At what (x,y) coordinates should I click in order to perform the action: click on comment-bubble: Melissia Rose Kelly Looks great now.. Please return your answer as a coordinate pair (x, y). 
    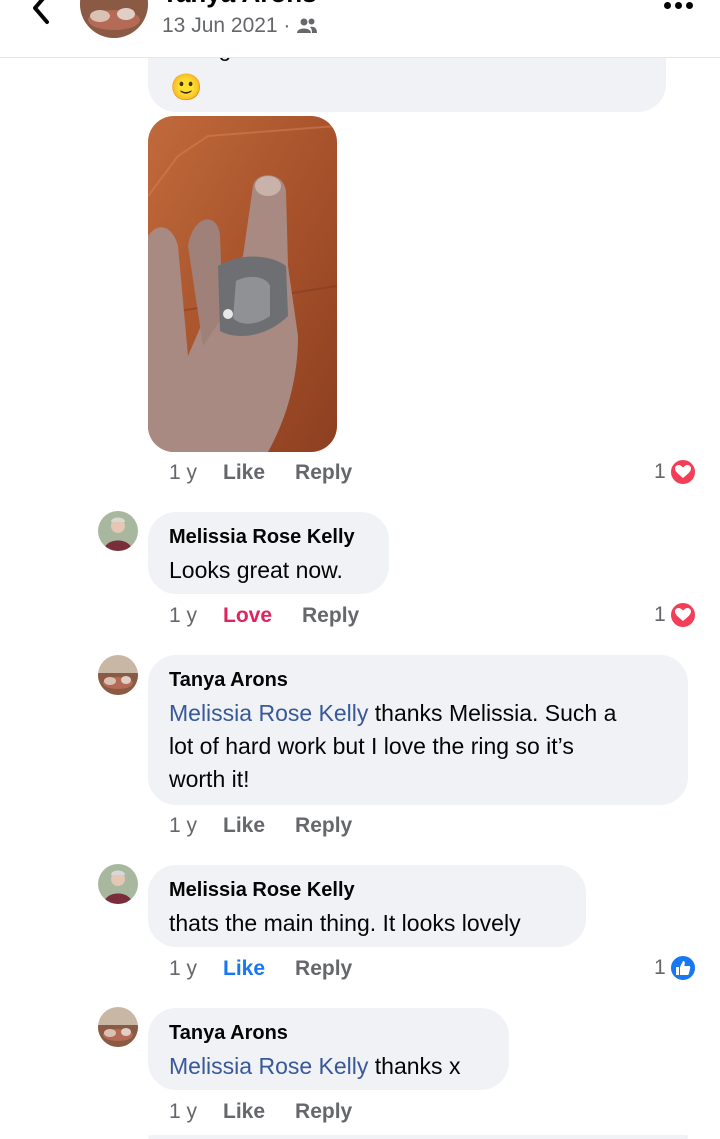
    Looking at the image, I should click on (268, 553).